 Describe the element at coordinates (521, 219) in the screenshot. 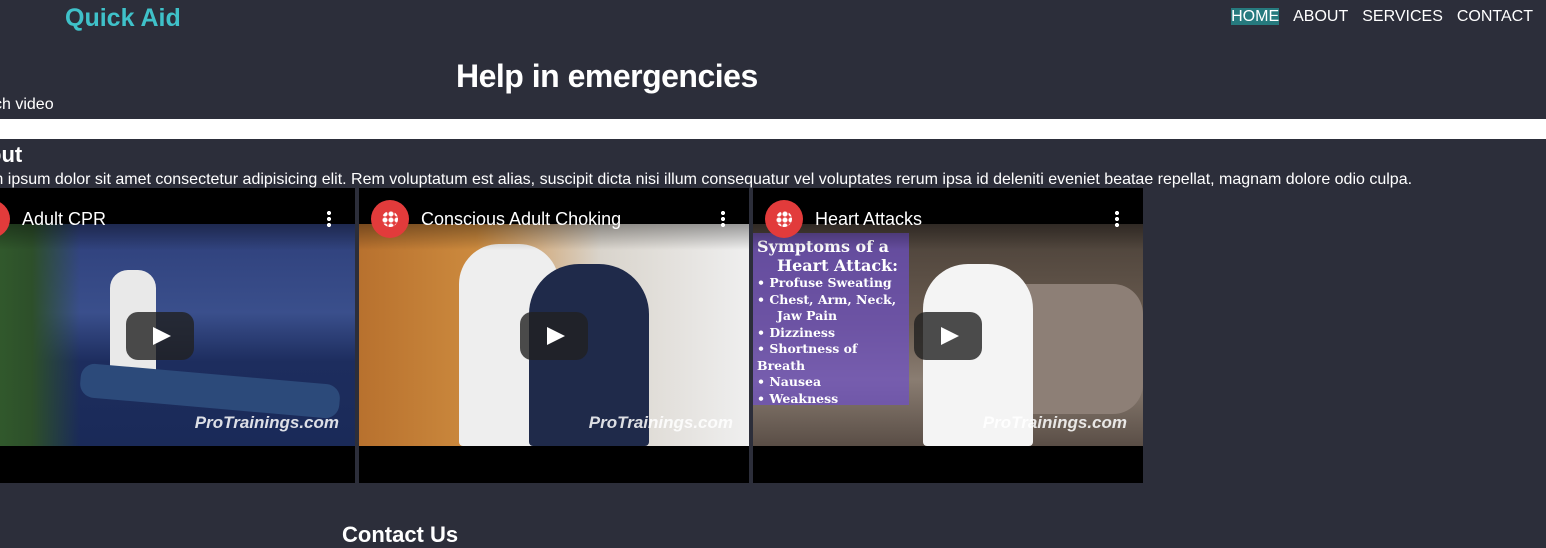

I see `video-title: Conscious Adult Choking` at that location.